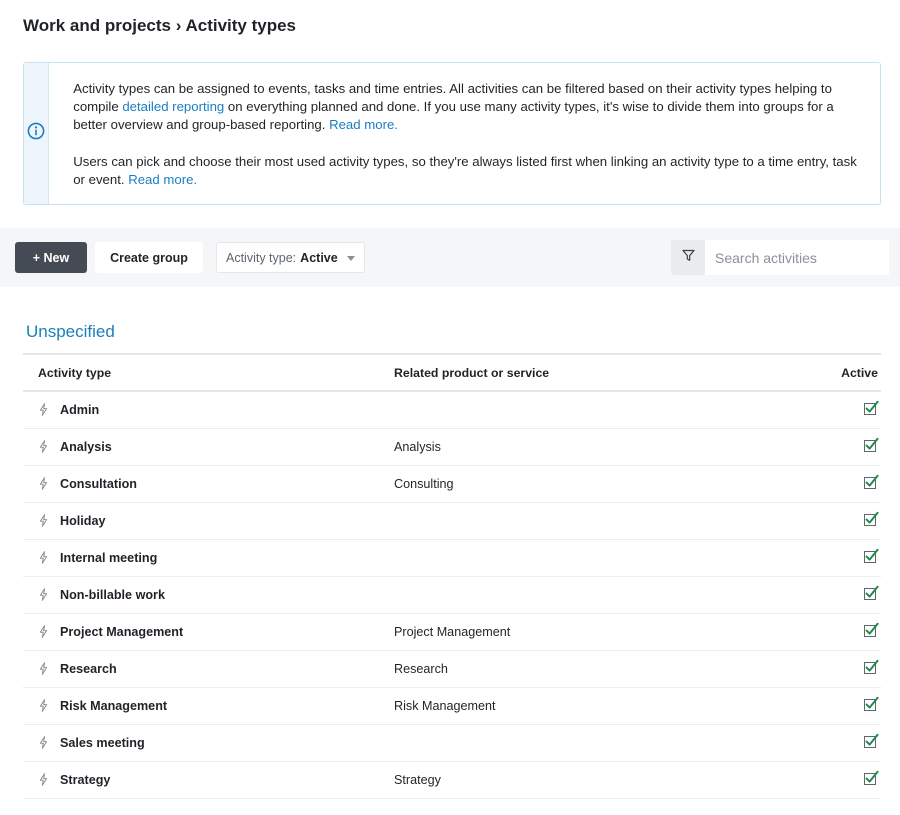 The image size is (900, 815). I want to click on table-row: Risk Management Risk Management, so click(452, 706).